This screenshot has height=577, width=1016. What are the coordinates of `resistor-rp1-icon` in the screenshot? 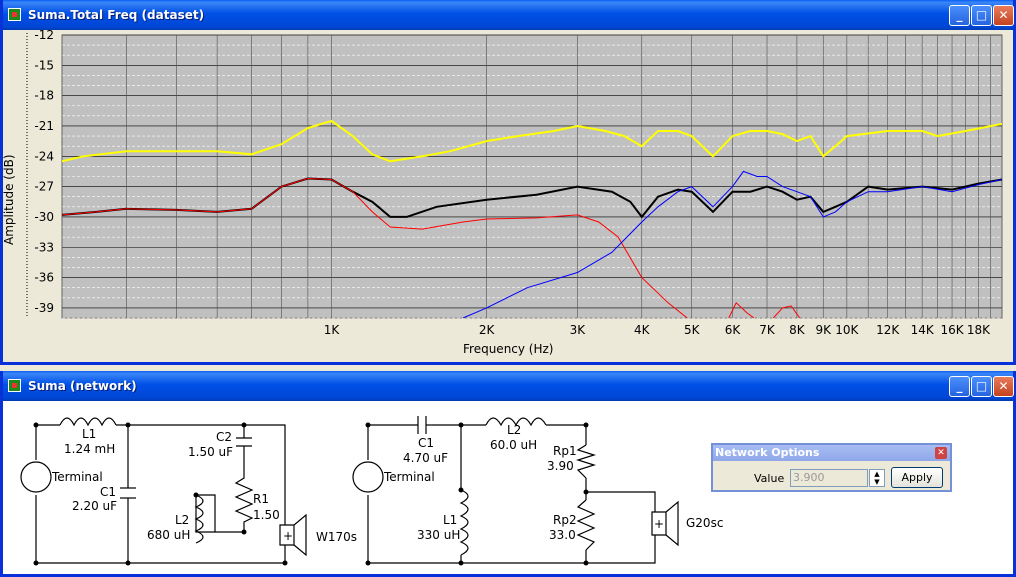 It's located at (586, 461).